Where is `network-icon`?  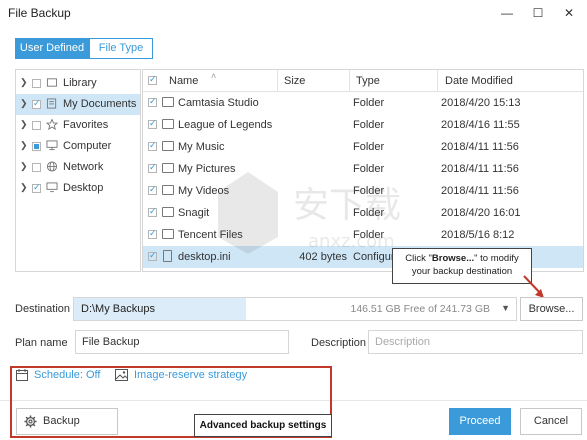
network-icon is located at coordinates (52, 166).